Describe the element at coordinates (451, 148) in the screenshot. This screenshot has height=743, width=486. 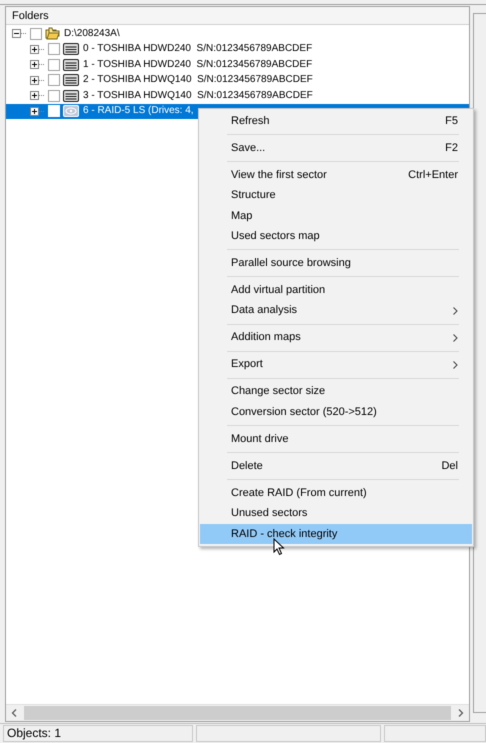
I see `shortcut-label: F2` at that location.